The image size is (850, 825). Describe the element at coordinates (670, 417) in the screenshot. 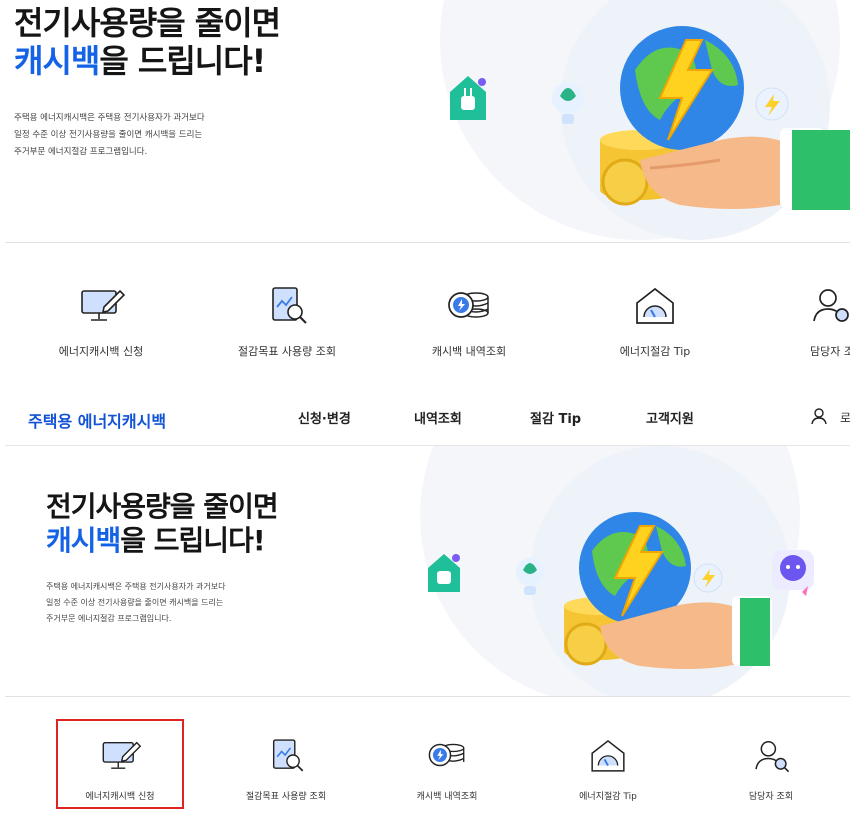

I see `gnb-link-customer-support: 고객지원` at that location.